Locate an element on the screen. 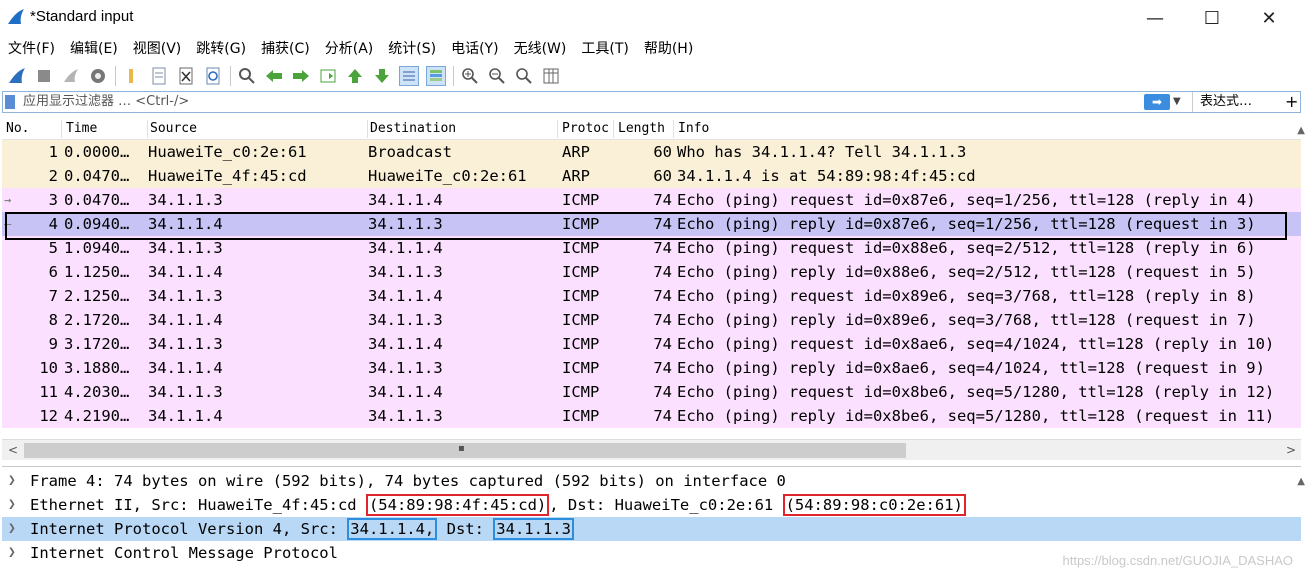 This screenshot has height=576, width=1305. column-protocol: Protoc is located at coordinates (586, 129).